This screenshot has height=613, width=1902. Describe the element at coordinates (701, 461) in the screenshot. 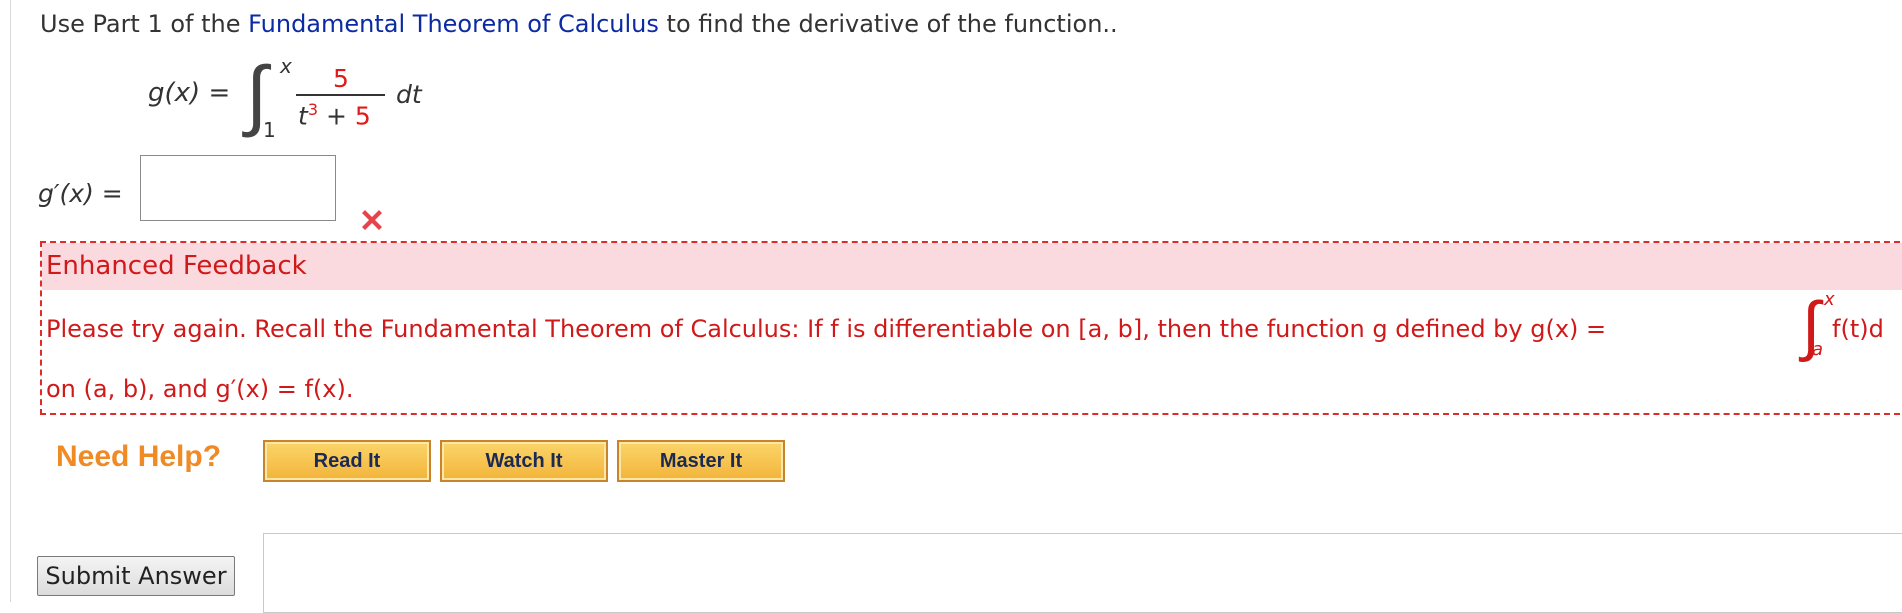

I see `master-it-button: Master It` at that location.